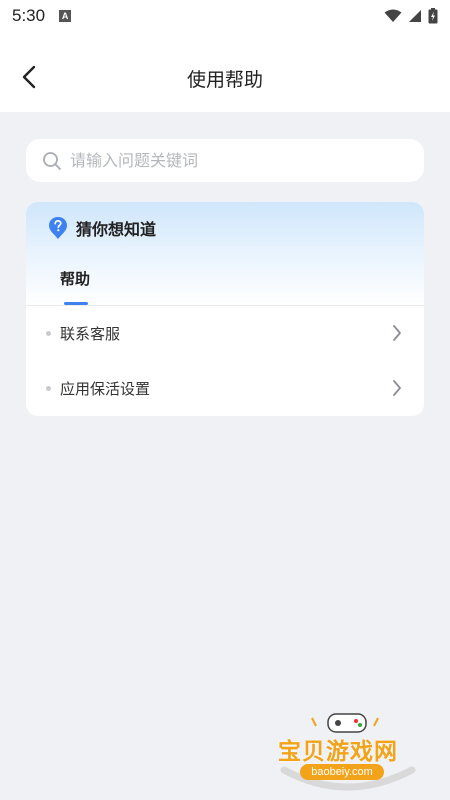 The height and width of the screenshot is (800, 450). I want to click on list-item-keepalive-settings: 应用保活设置, so click(225, 388).